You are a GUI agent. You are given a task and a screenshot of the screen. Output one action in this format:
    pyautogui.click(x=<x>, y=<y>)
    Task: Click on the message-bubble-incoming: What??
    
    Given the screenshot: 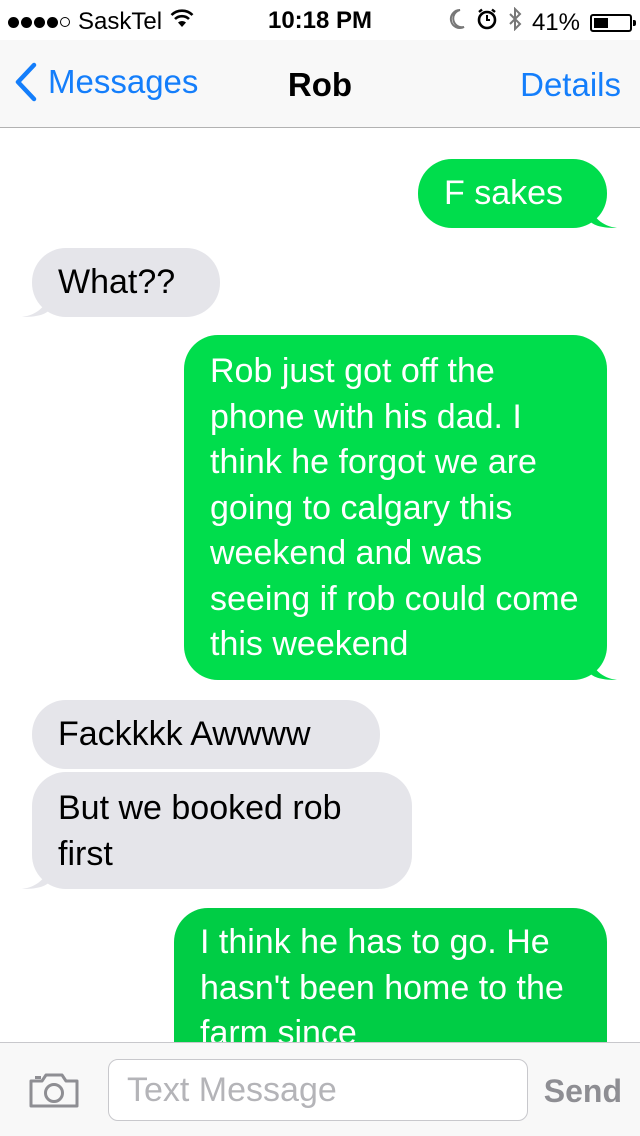 What is the action you would take?
    pyautogui.click(x=121, y=282)
    